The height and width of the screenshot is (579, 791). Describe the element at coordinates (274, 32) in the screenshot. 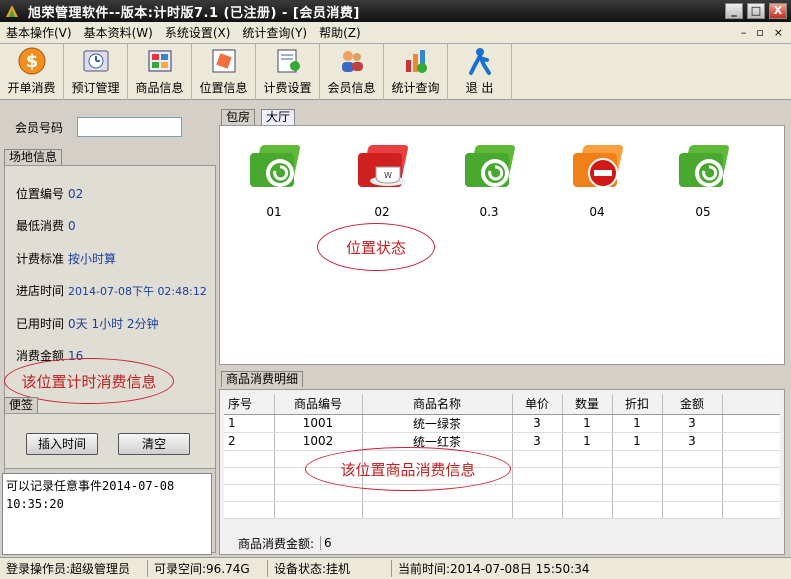

I see `menu-statistics: 统计查询(Y)` at that location.